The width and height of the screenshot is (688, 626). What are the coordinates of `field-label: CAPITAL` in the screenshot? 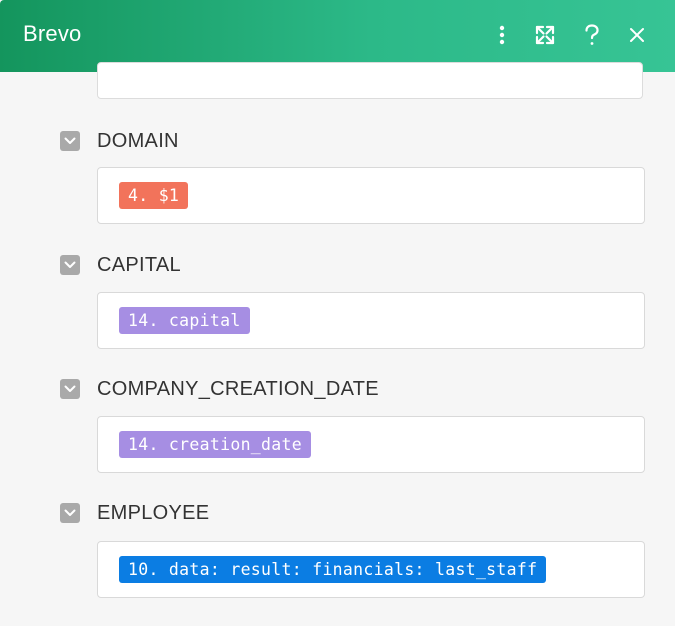 It's located at (139, 264).